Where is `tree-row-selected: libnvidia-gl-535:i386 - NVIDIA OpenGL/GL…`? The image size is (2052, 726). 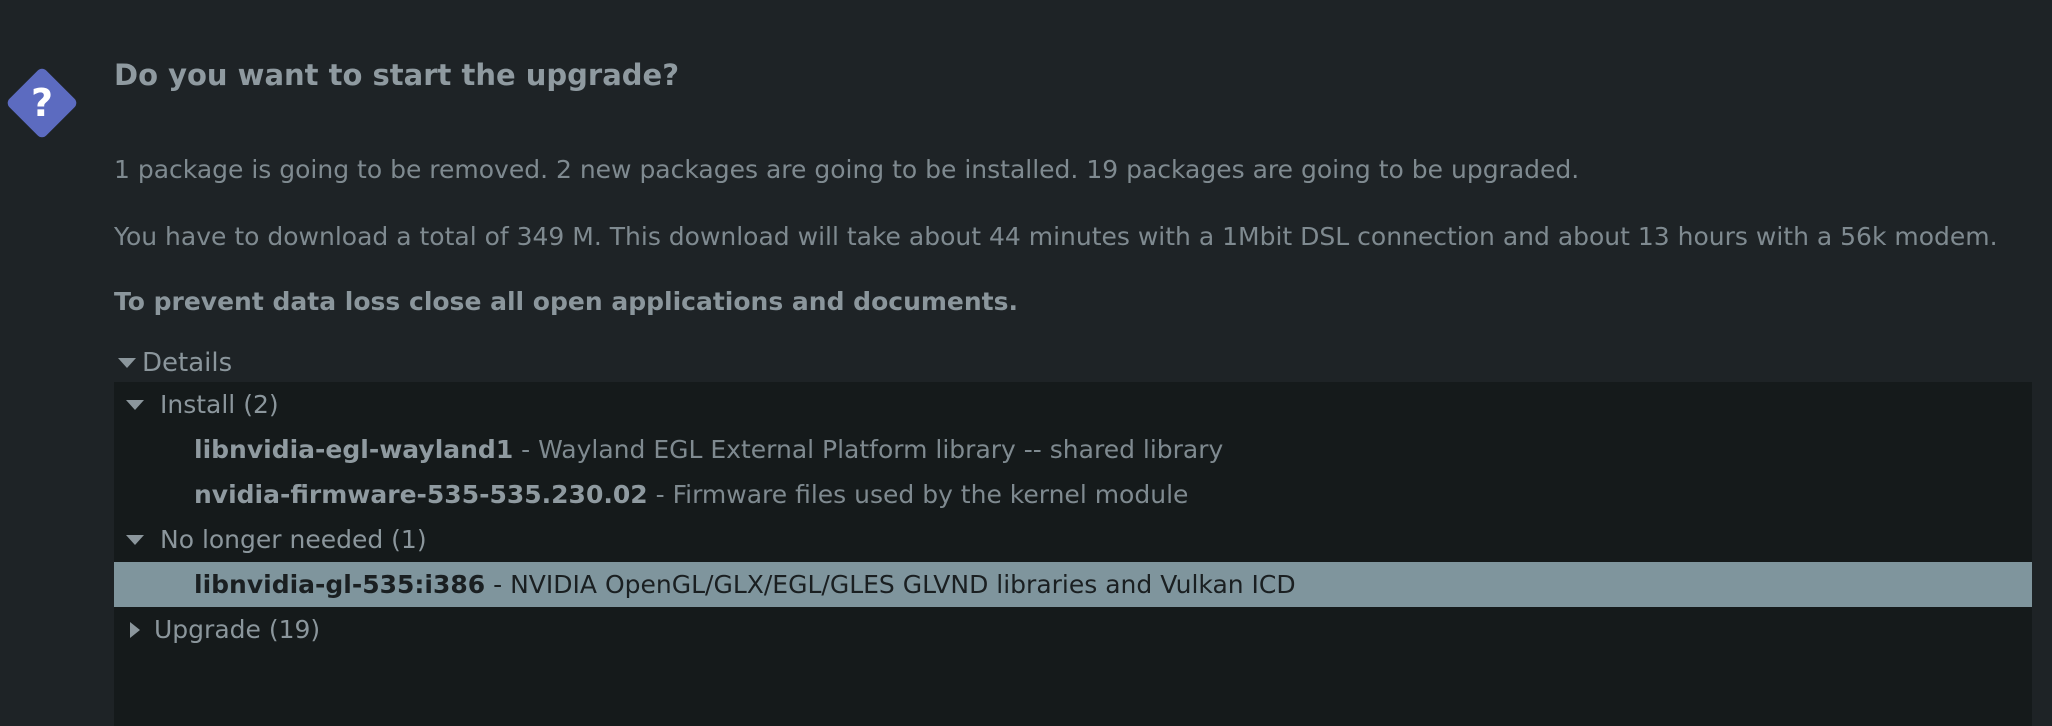
tree-row-selected: libnvidia-gl-535:i386 - NVIDIA OpenGL/GL… is located at coordinates (1073, 584).